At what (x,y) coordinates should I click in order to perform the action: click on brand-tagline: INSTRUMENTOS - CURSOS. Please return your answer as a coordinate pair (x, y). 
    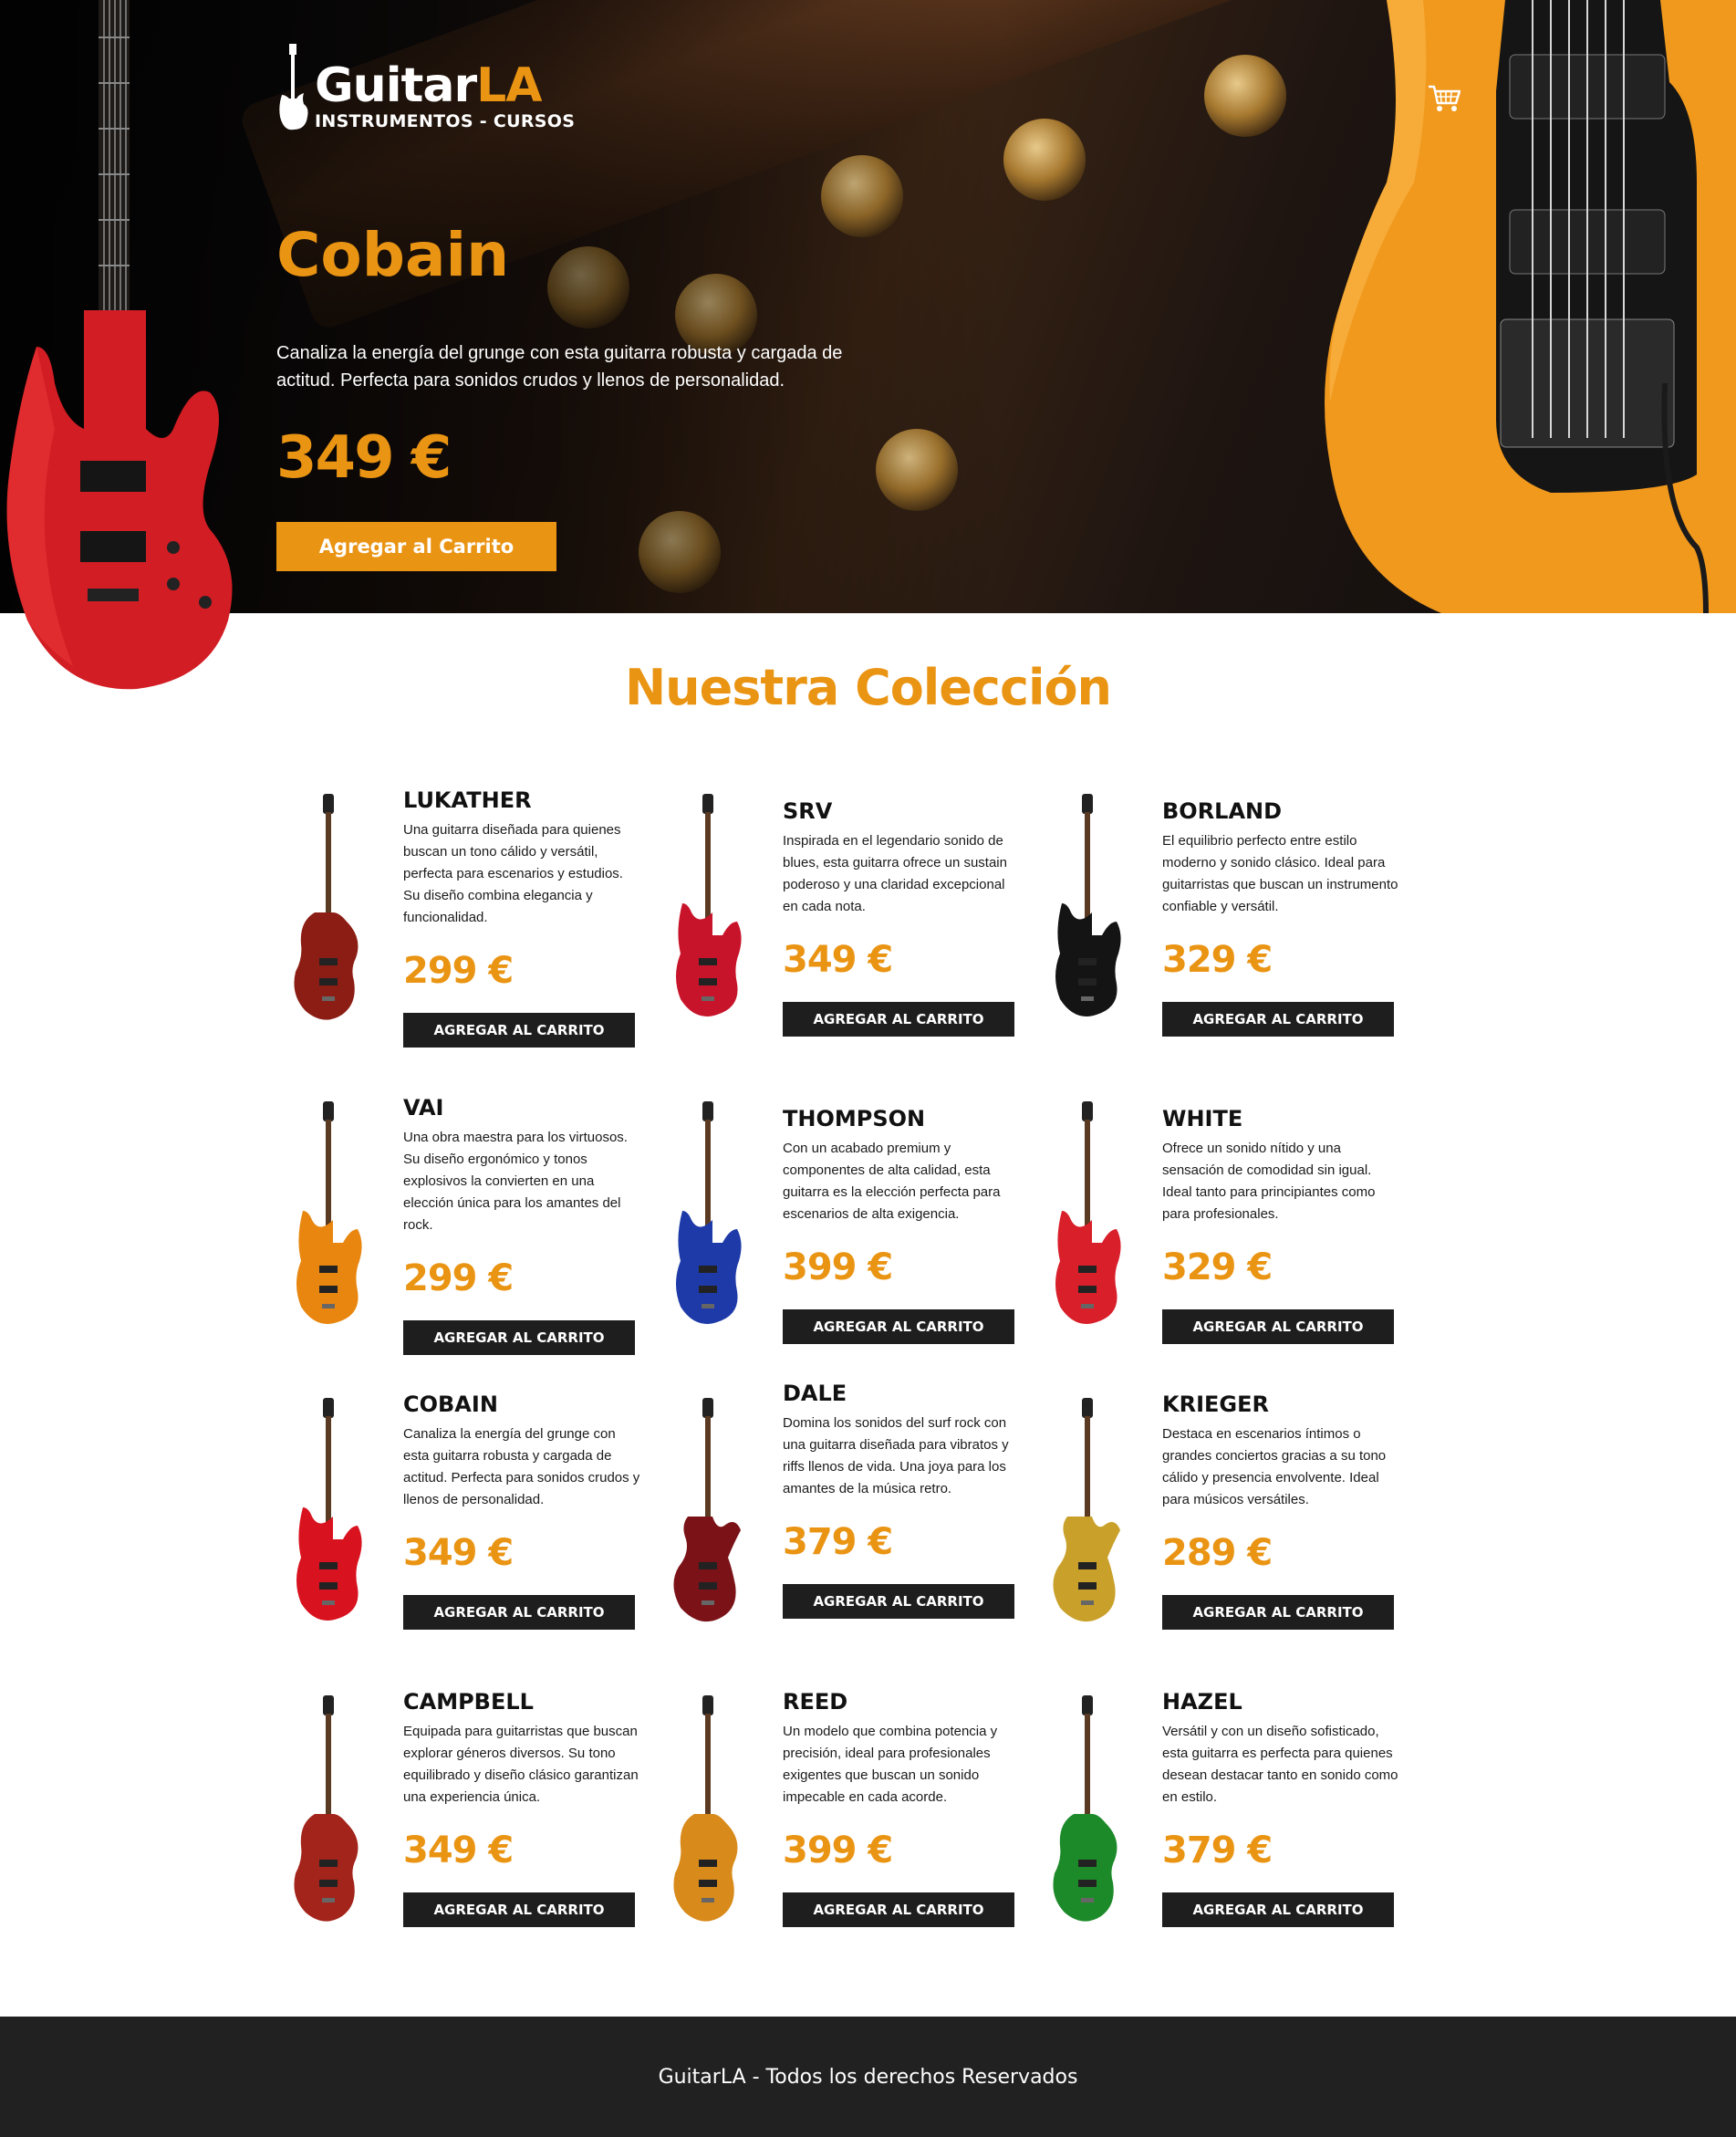
    Looking at the image, I should click on (445, 121).